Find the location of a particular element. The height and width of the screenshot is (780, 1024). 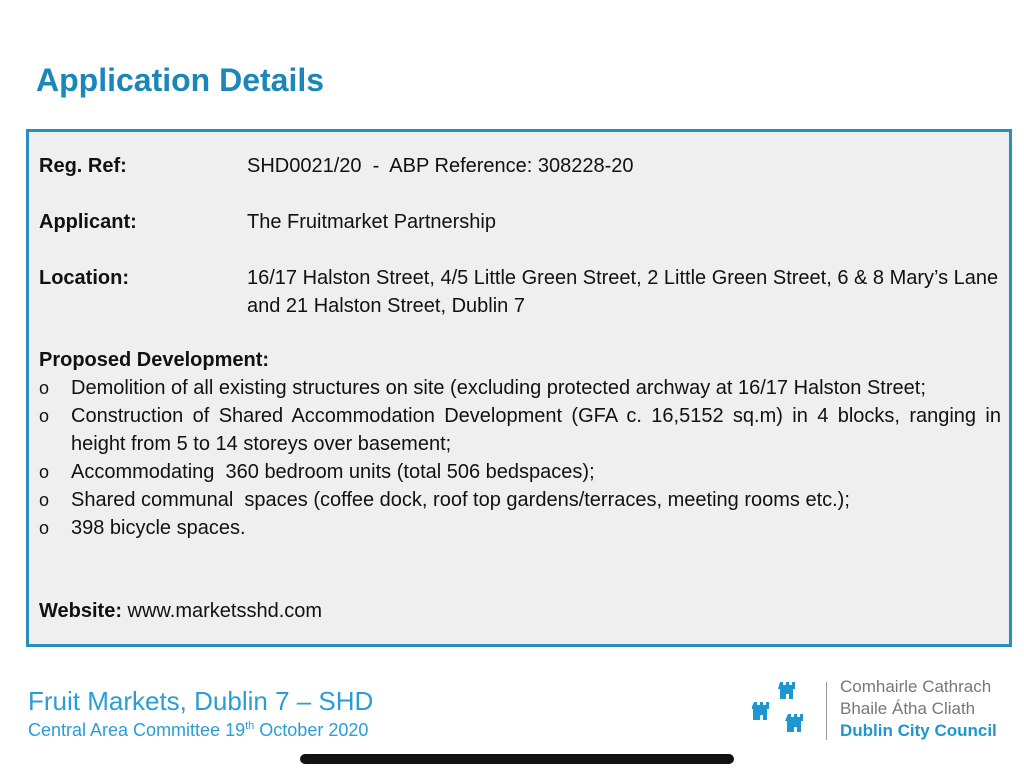

proposed-development-heading: Proposed Development: is located at coordinates (154, 360).